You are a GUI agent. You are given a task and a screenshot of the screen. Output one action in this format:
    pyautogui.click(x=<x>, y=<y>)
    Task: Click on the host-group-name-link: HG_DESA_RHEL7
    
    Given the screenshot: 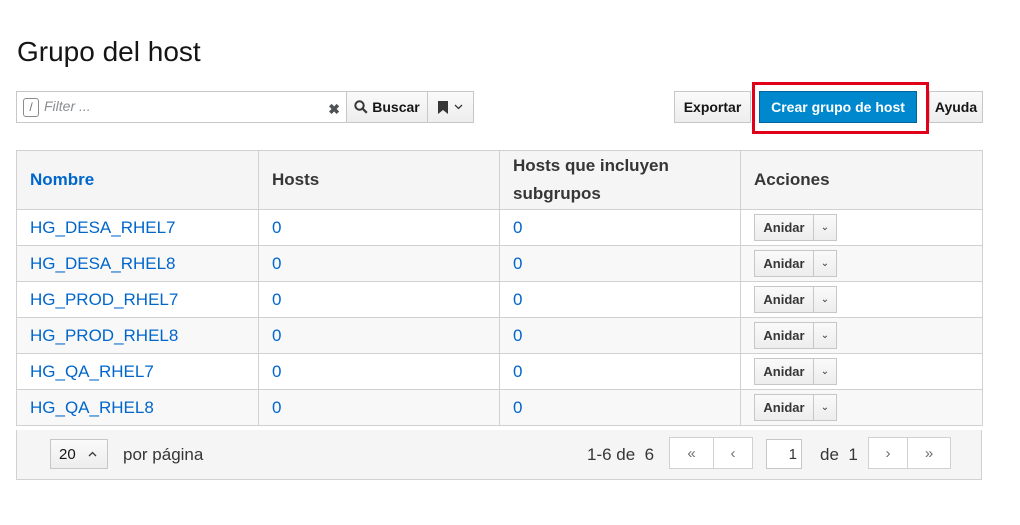 What is the action you would take?
    pyautogui.click(x=137, y=227)
    